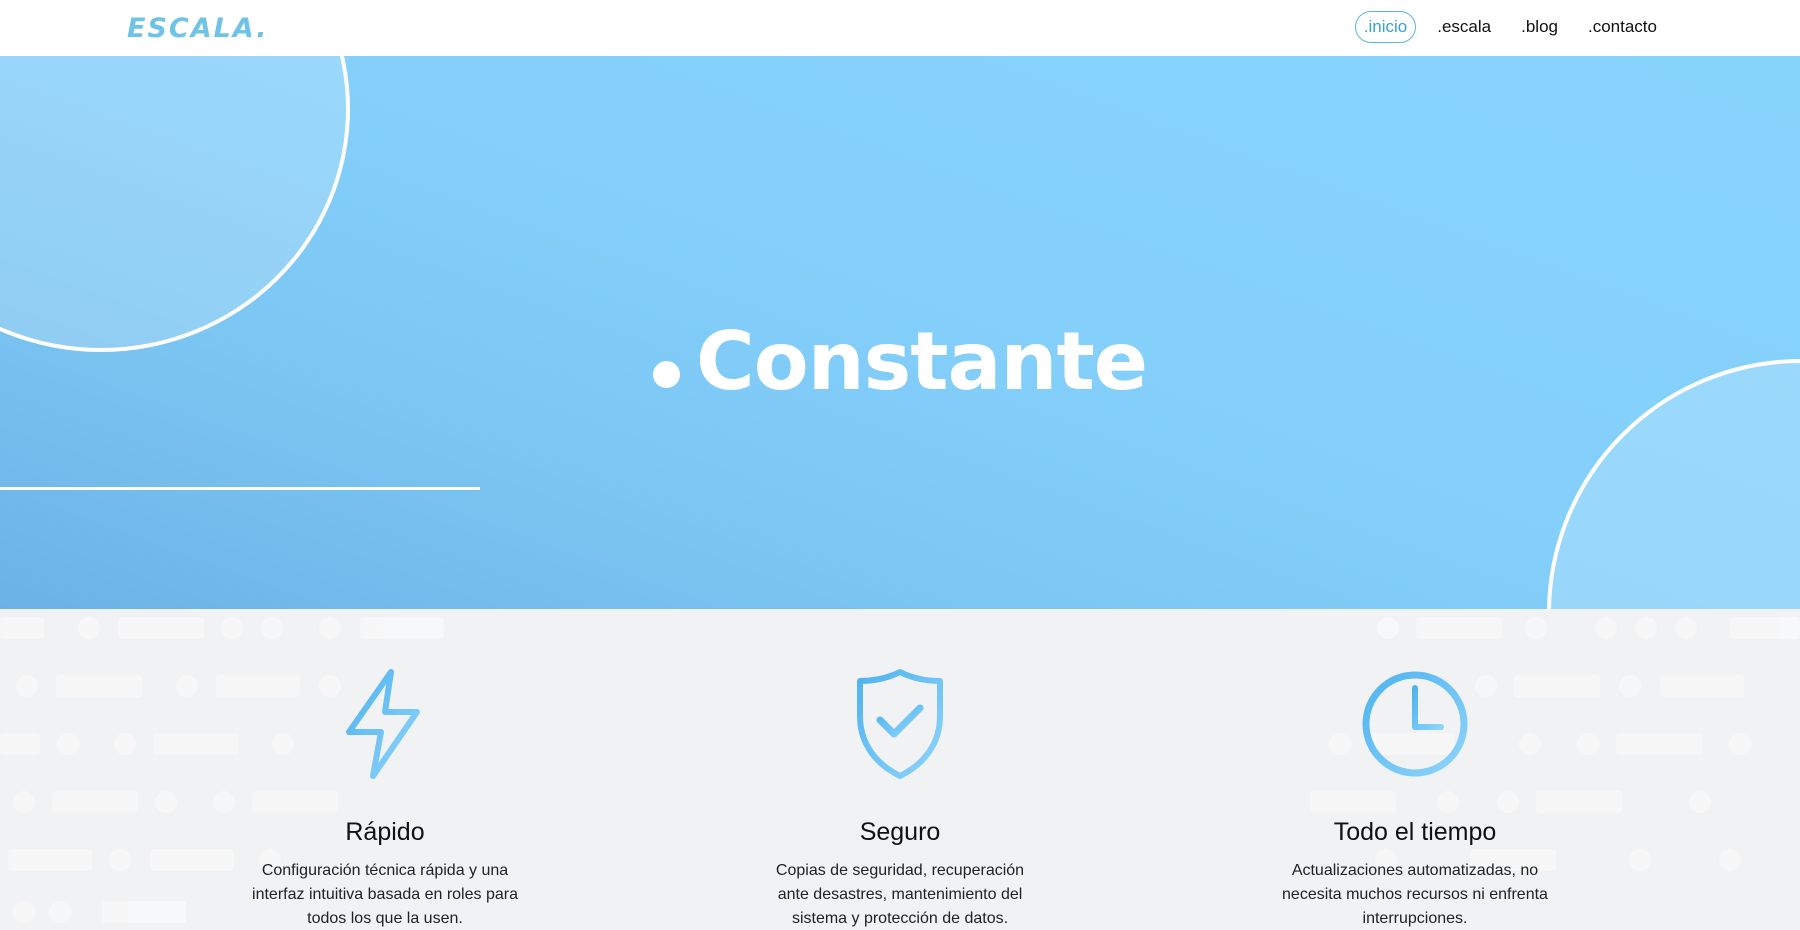  I want to click on nav-item-inicio: .inicio, so click(1385, 27).